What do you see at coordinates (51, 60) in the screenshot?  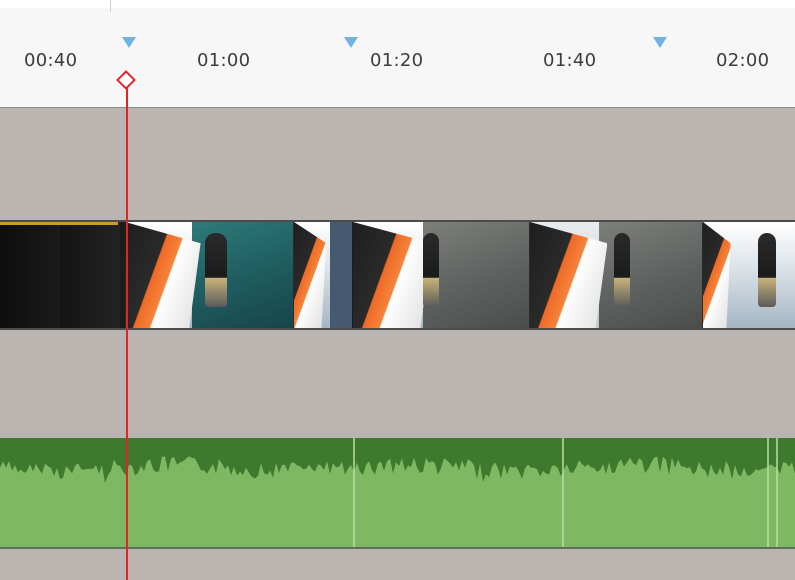 I see `time-label-0040: 00:40` at bounding box center [51, 60].